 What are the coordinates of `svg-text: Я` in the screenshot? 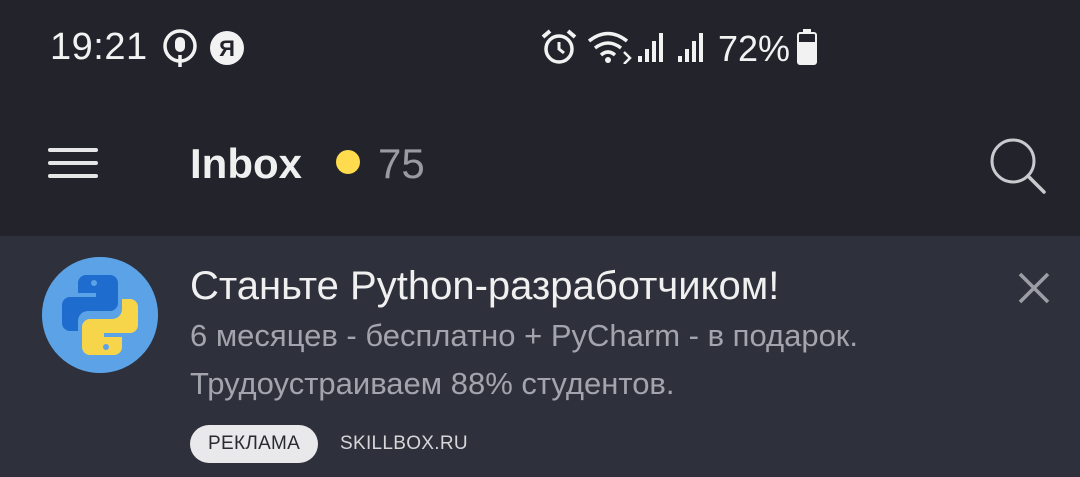 It's located at (227, 48).